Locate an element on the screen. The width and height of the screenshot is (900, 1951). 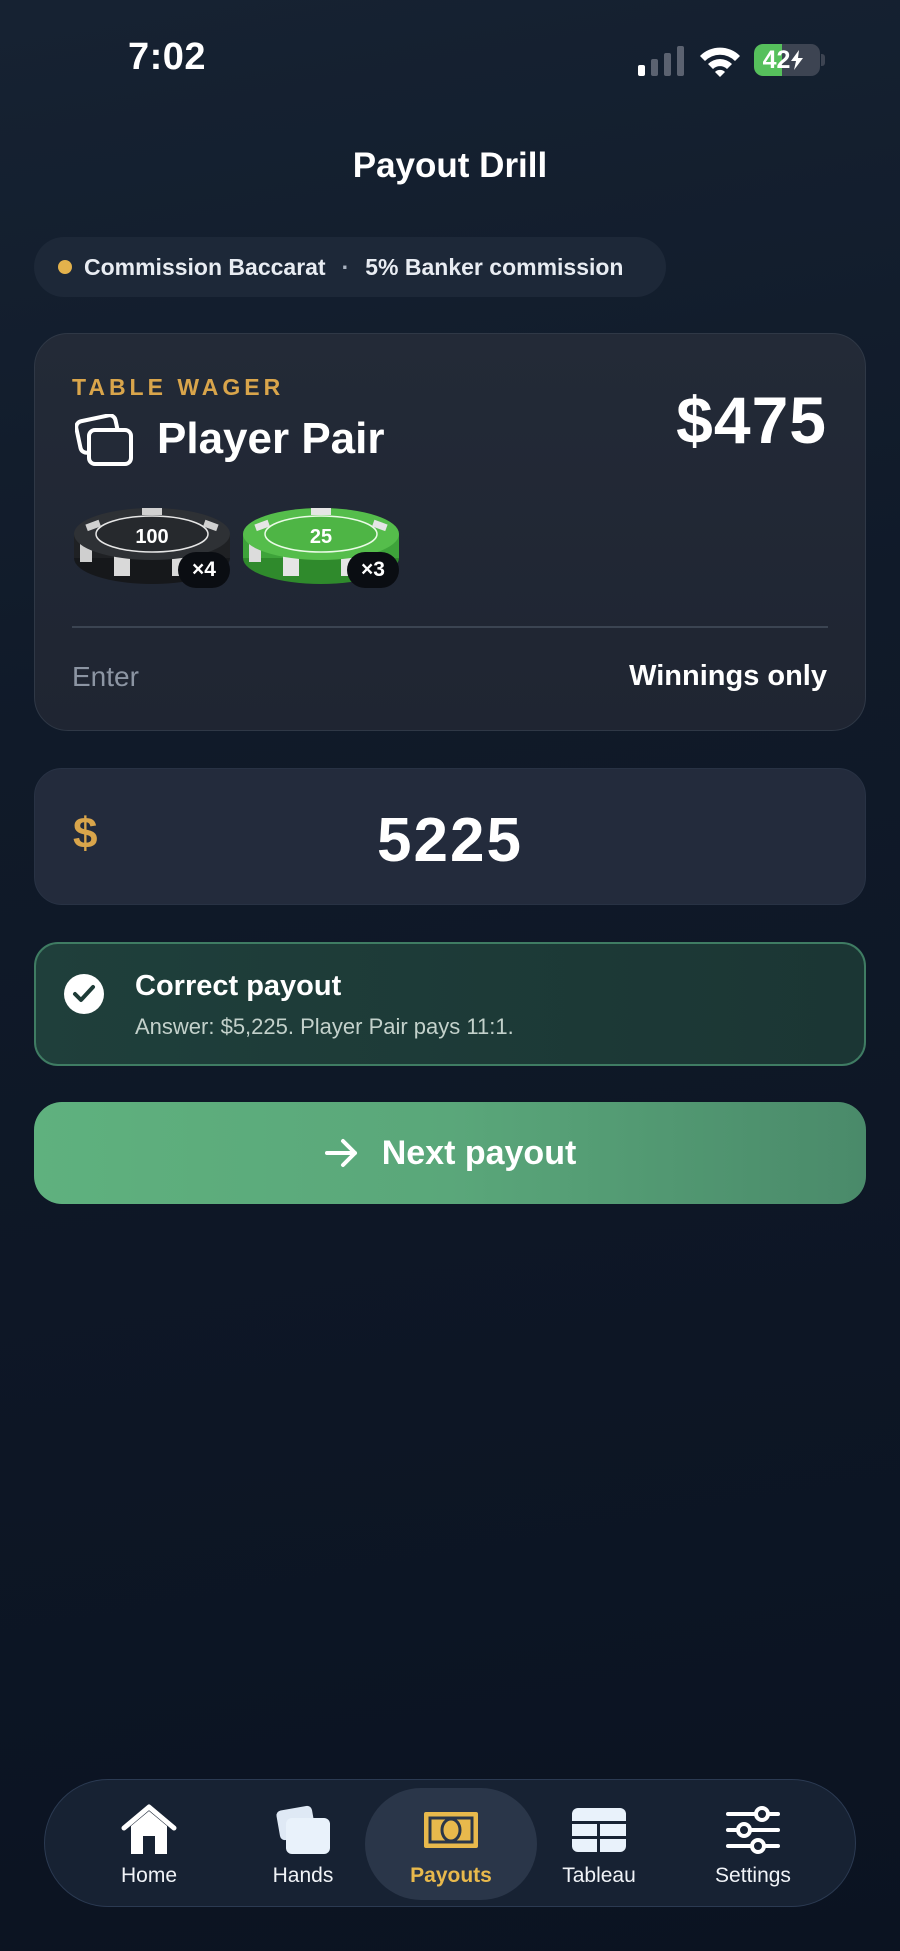
card-divider is located at coordinates (450, 627).